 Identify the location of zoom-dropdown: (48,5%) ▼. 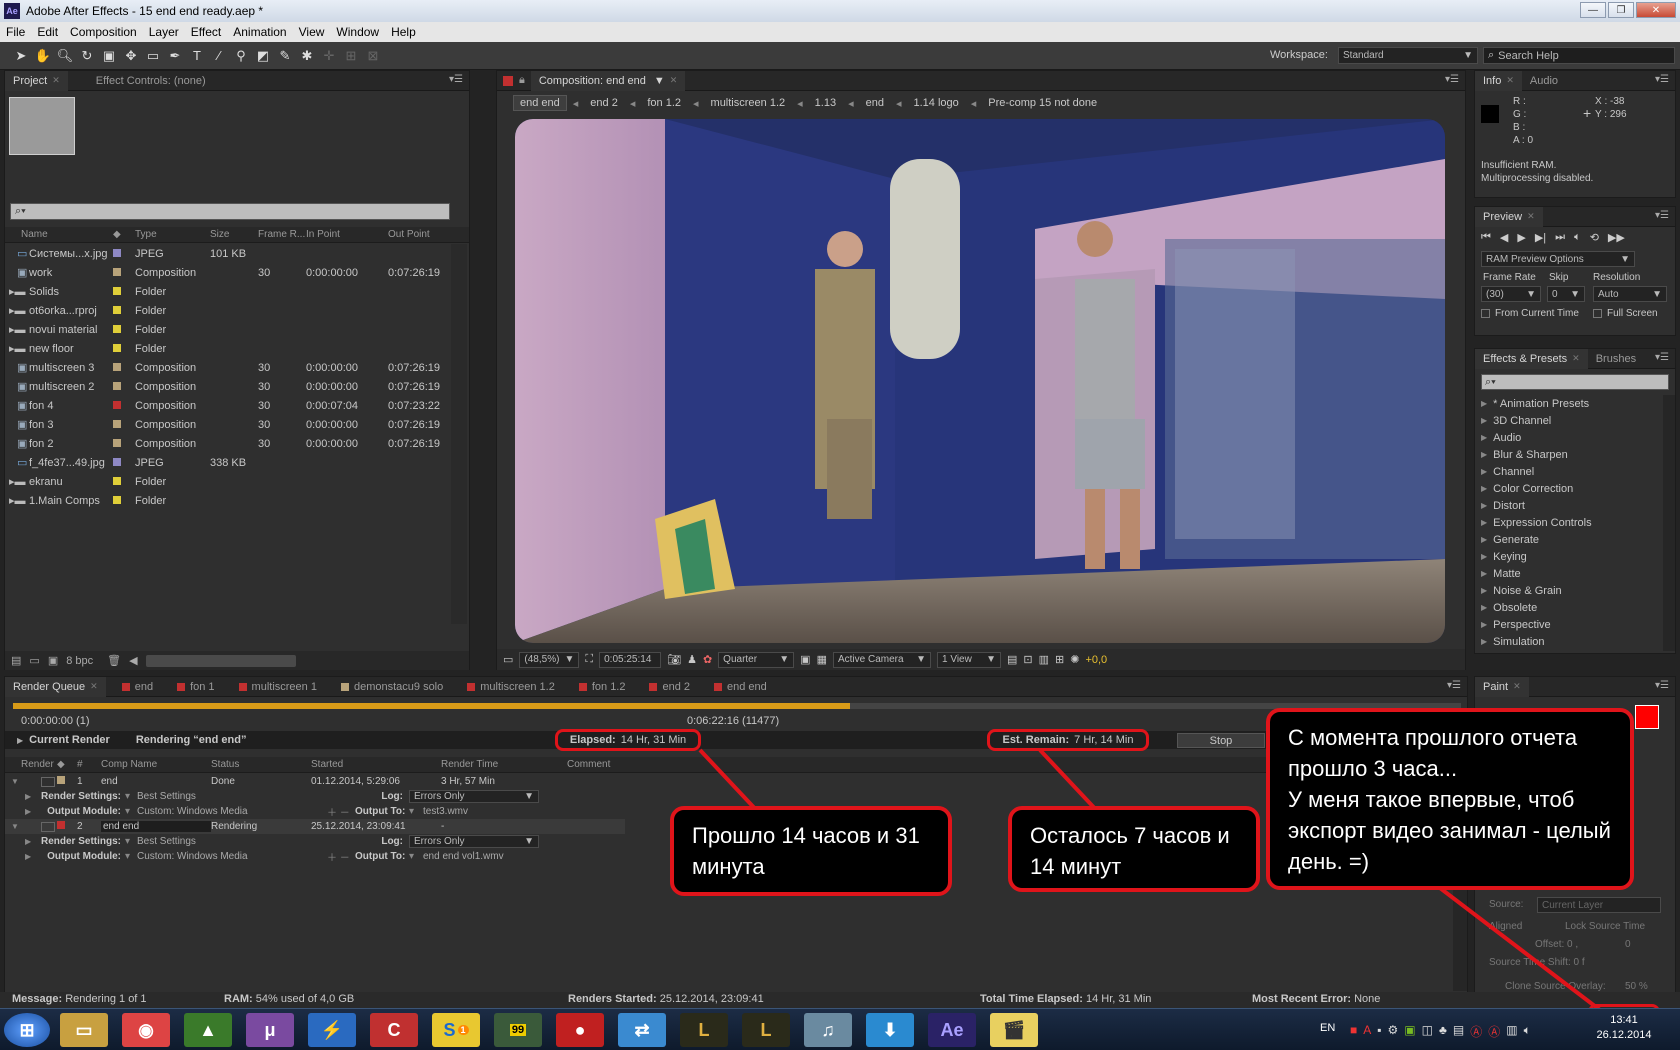
(549, 659).